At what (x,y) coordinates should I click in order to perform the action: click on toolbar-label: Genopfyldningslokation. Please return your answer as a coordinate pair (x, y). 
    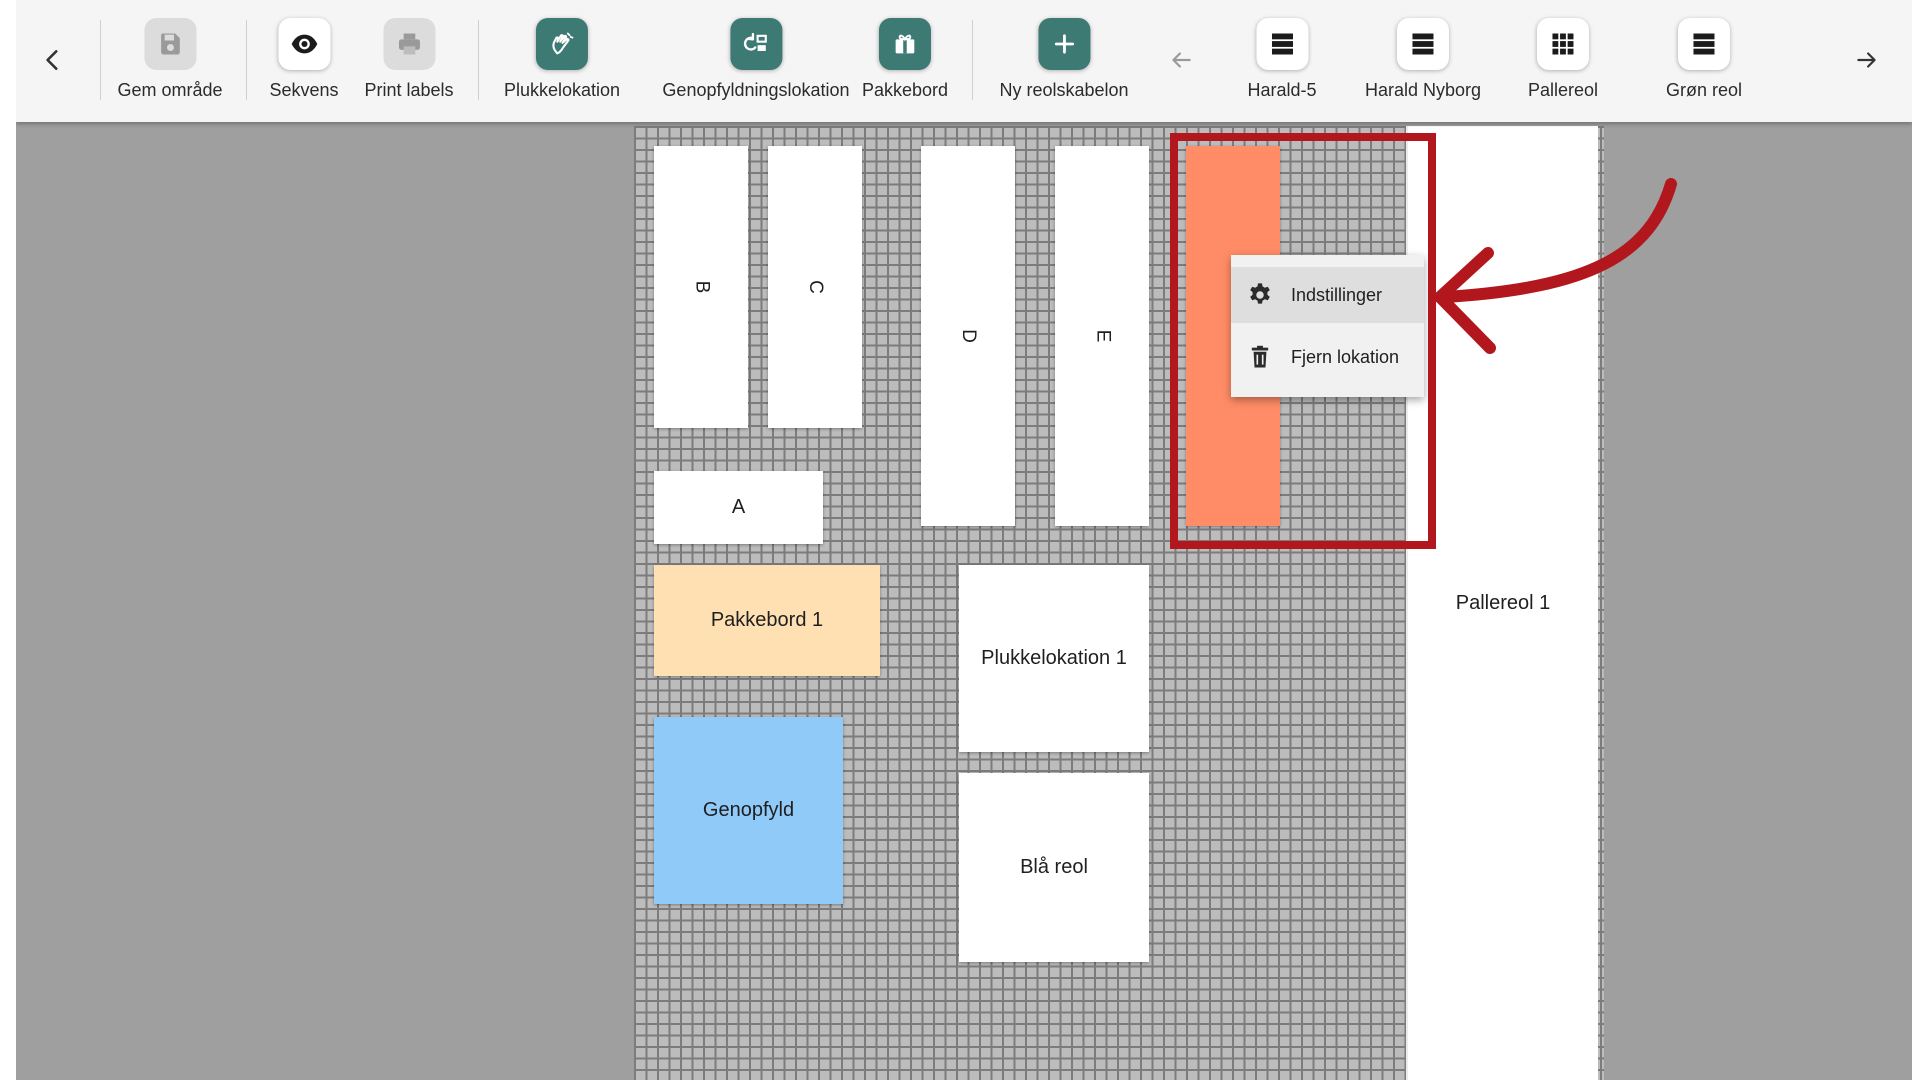
    Looking at the image, I should click on (756, 90).